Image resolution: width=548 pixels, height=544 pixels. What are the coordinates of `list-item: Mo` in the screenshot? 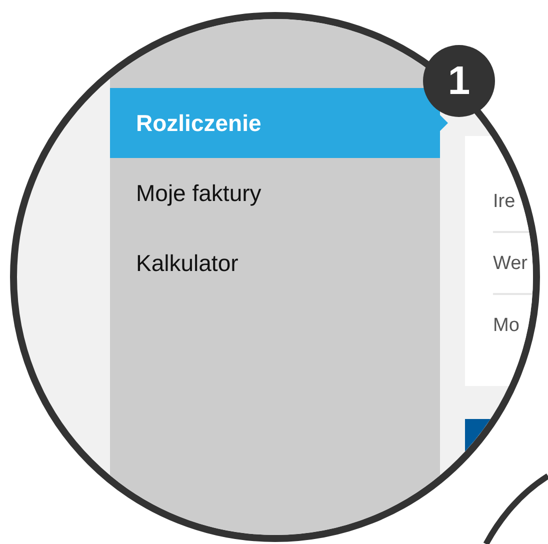 It's located at (506, 325).